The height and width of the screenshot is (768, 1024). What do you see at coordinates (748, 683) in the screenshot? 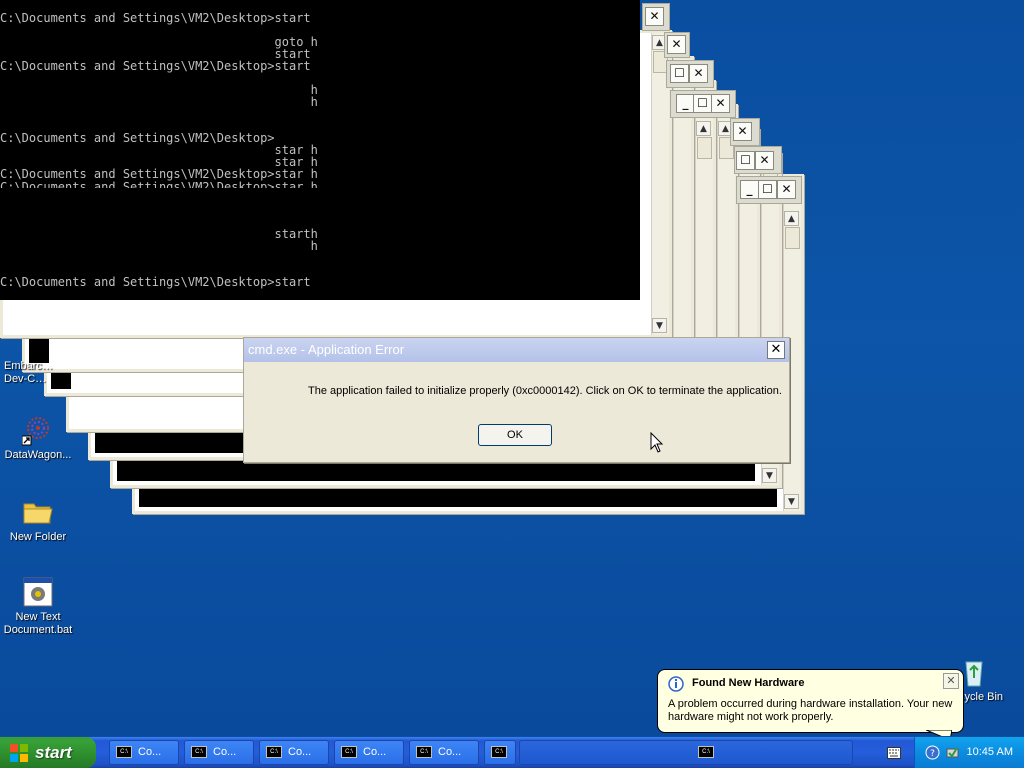
I see `balloon-title: Found New Hardware` at bounding box center [748, 683].